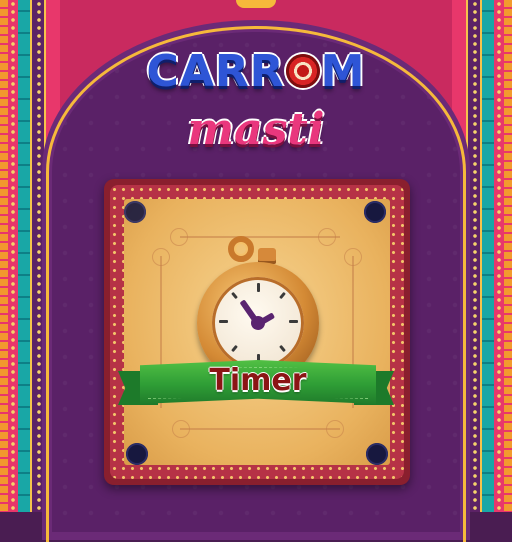  What do you see at coordinates (260, 429) in the screenshot?
I see `board-baseline-bottom` at bounding box center [260, 429].